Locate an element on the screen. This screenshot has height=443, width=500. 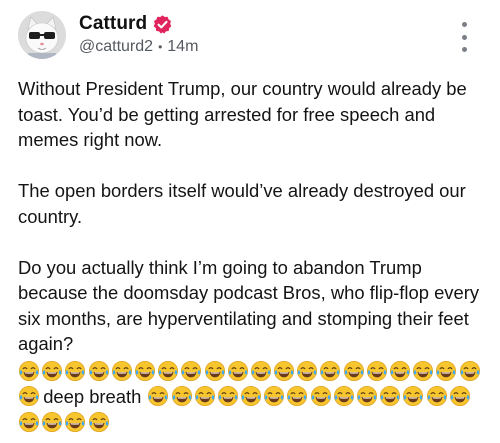
more-vertical-icon is located at coordinates (464, 24).